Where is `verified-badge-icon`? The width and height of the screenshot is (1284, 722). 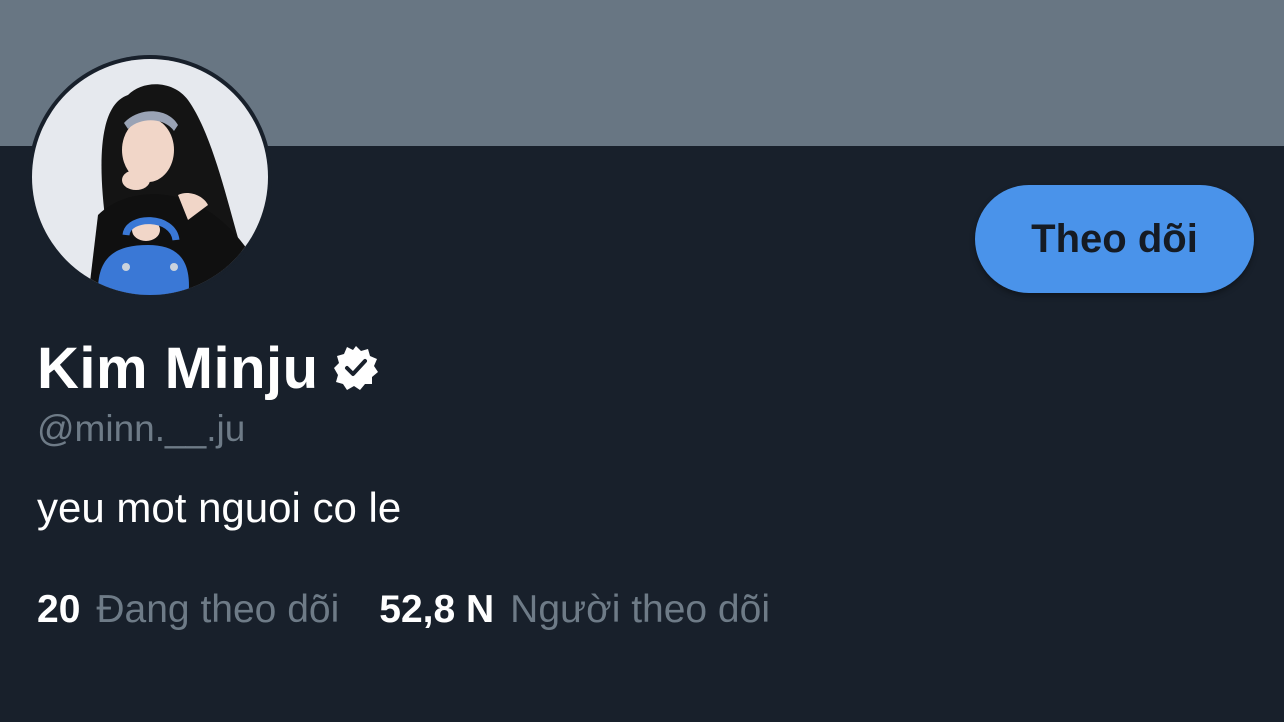 verified-badge-icon is located at coordinates (356, 368).